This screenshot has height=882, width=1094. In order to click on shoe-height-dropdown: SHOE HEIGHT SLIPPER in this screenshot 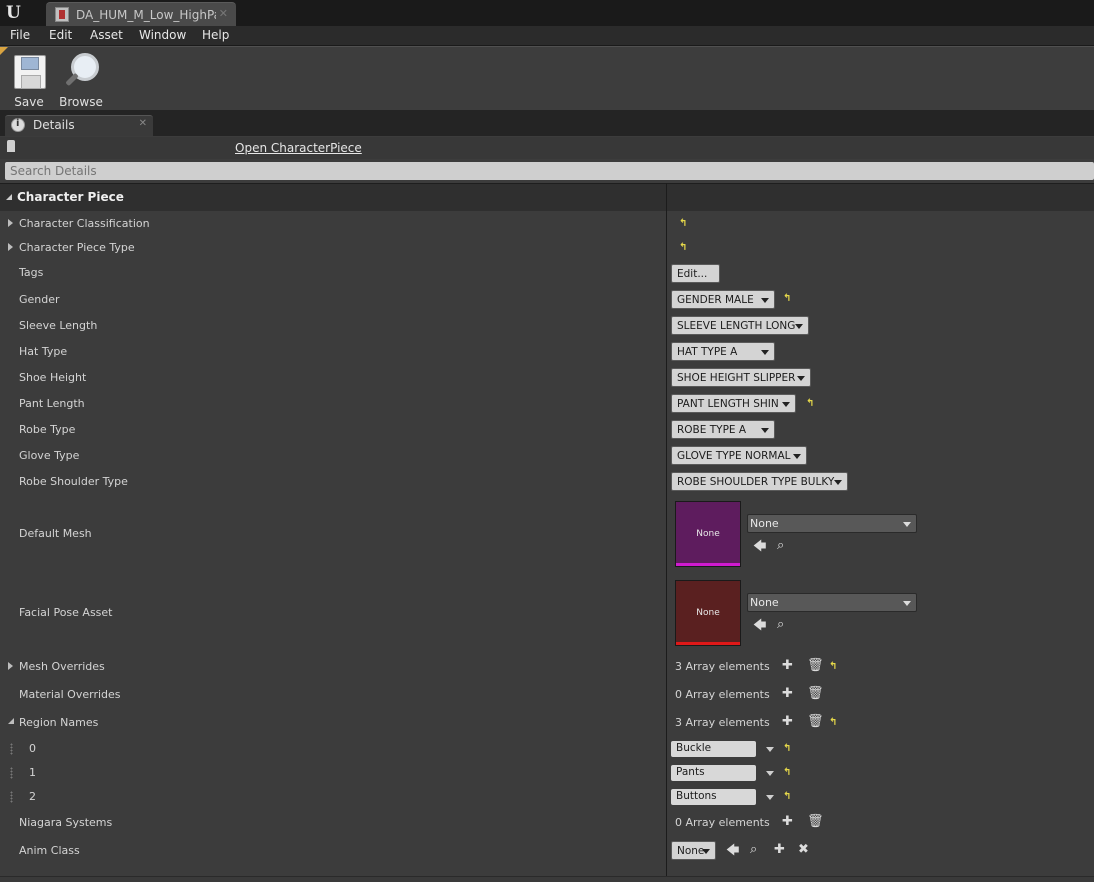, I will do `click(741, 377)`.